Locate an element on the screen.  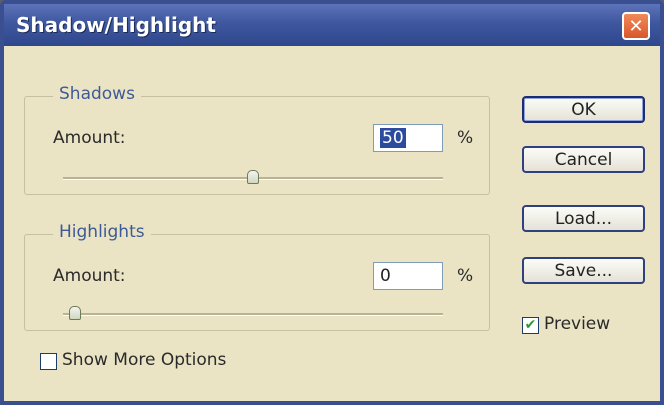
close-button: ✕ is located at coordinates (636, 26).